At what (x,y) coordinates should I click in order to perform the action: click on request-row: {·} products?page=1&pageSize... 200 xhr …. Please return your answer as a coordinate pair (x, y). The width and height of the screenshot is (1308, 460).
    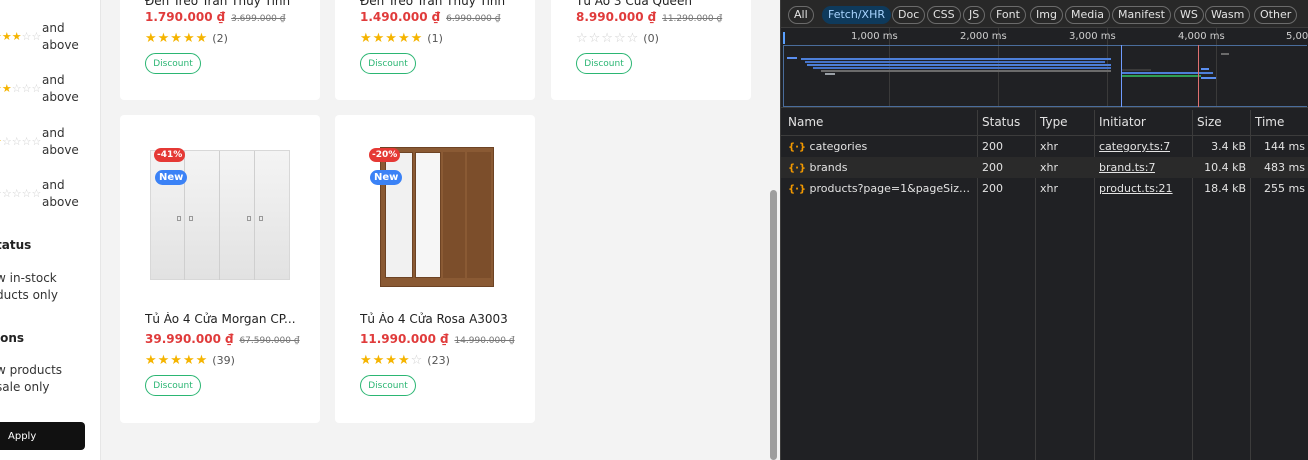
    Looking at the image, I should click on (1044, 188).